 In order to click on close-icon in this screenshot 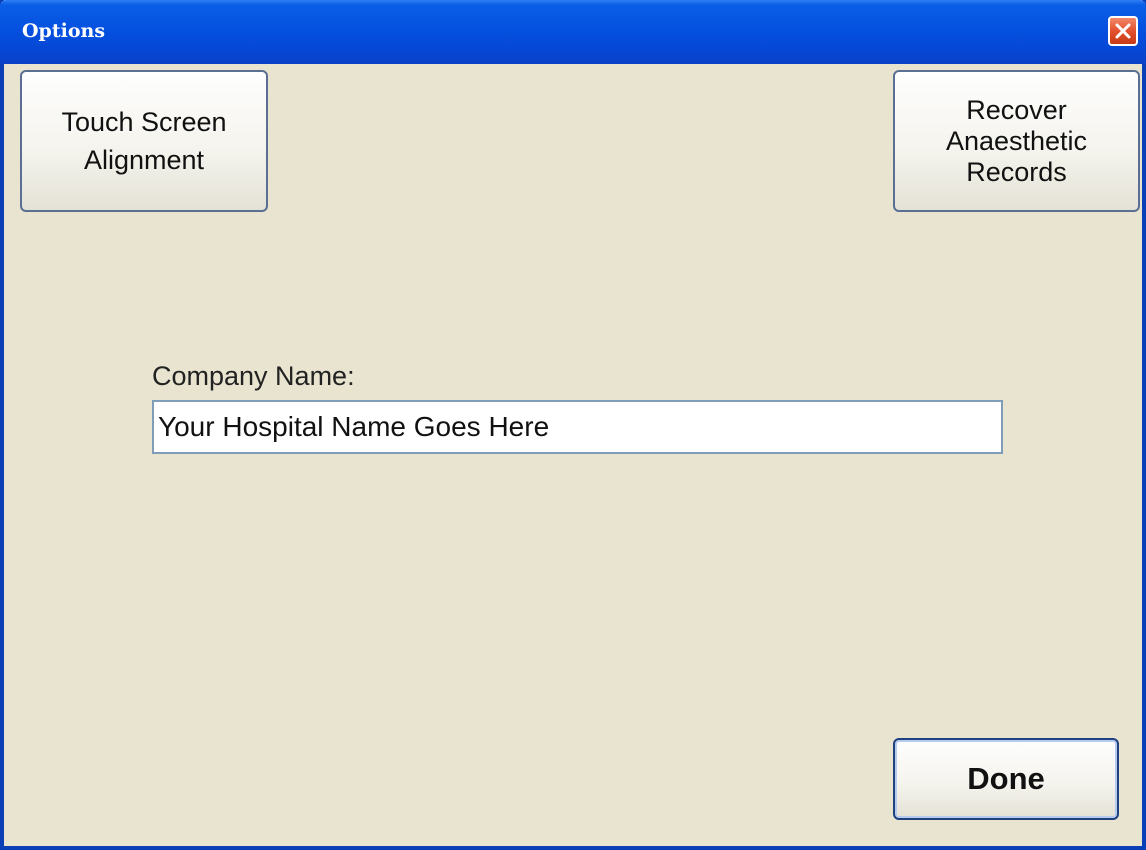, I will do `click(1123, 31)`.